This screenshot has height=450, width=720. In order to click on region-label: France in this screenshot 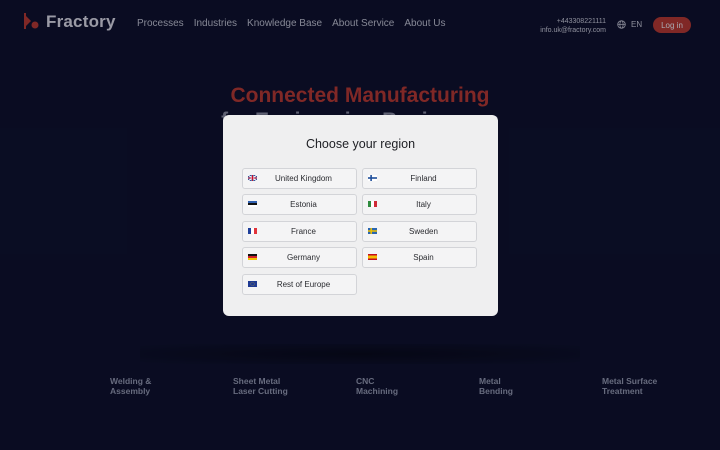, I will do `click(303, 231)`.